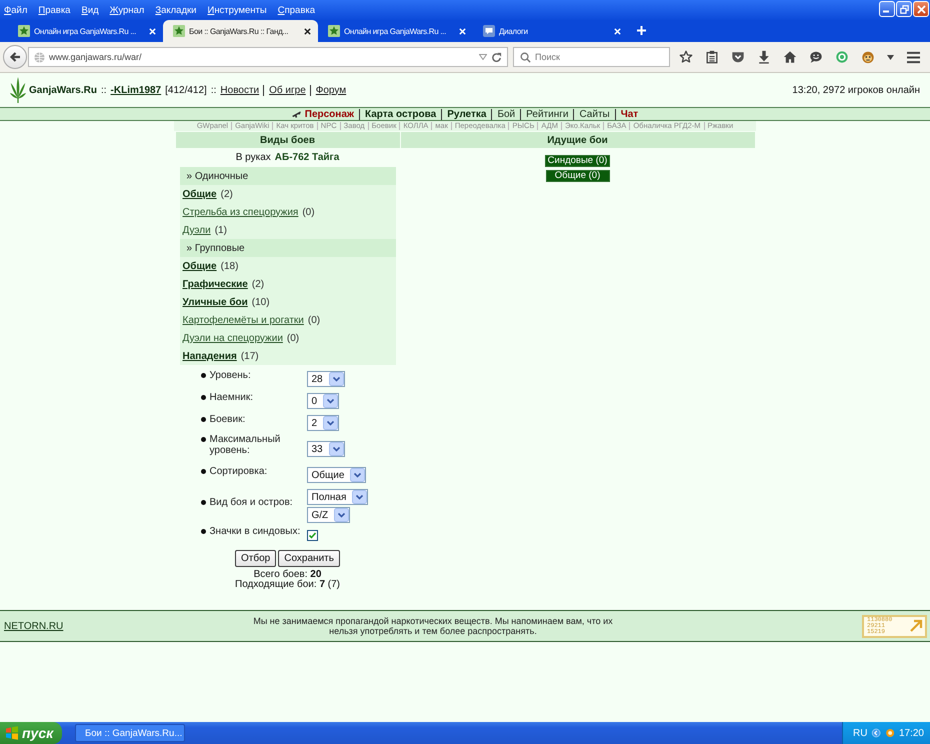 This screenshot has width=930, height=744. Describe the element at coordinates (31, 733) in the screenshot. I see `start-button: пуск` at that location.